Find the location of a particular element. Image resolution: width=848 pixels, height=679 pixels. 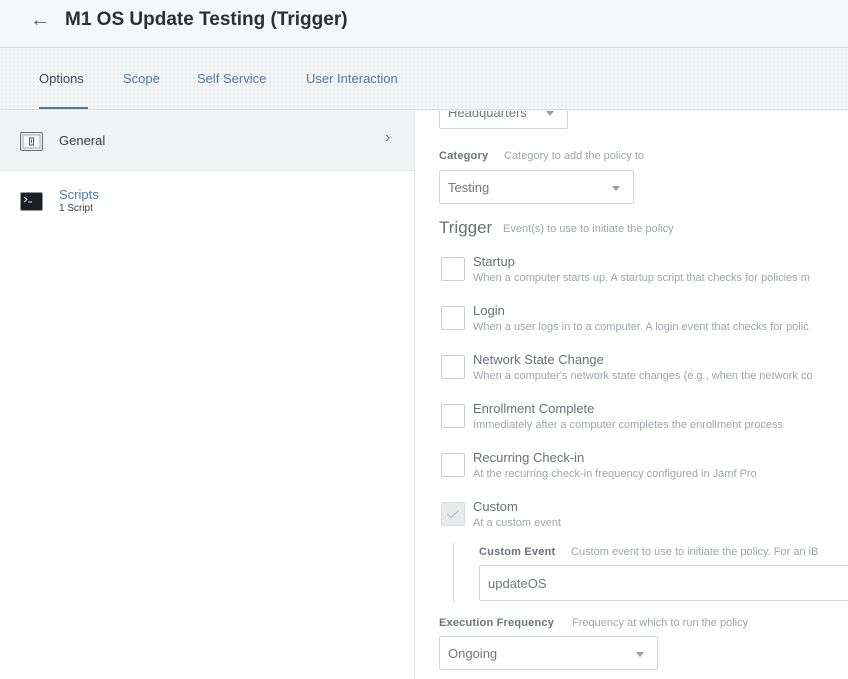

tab-user-interaction: User Interaction is located at coordinates (352, 78).